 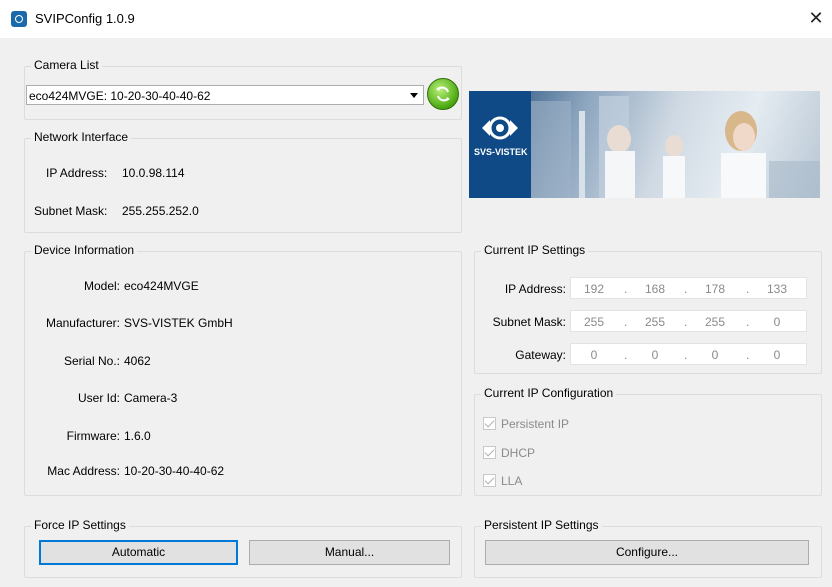 What do you see at coordinates (80, 525) in the screenshot?
I see `force-ip-settings-legend: Force IP Settings` at bounding box center [80, 525].